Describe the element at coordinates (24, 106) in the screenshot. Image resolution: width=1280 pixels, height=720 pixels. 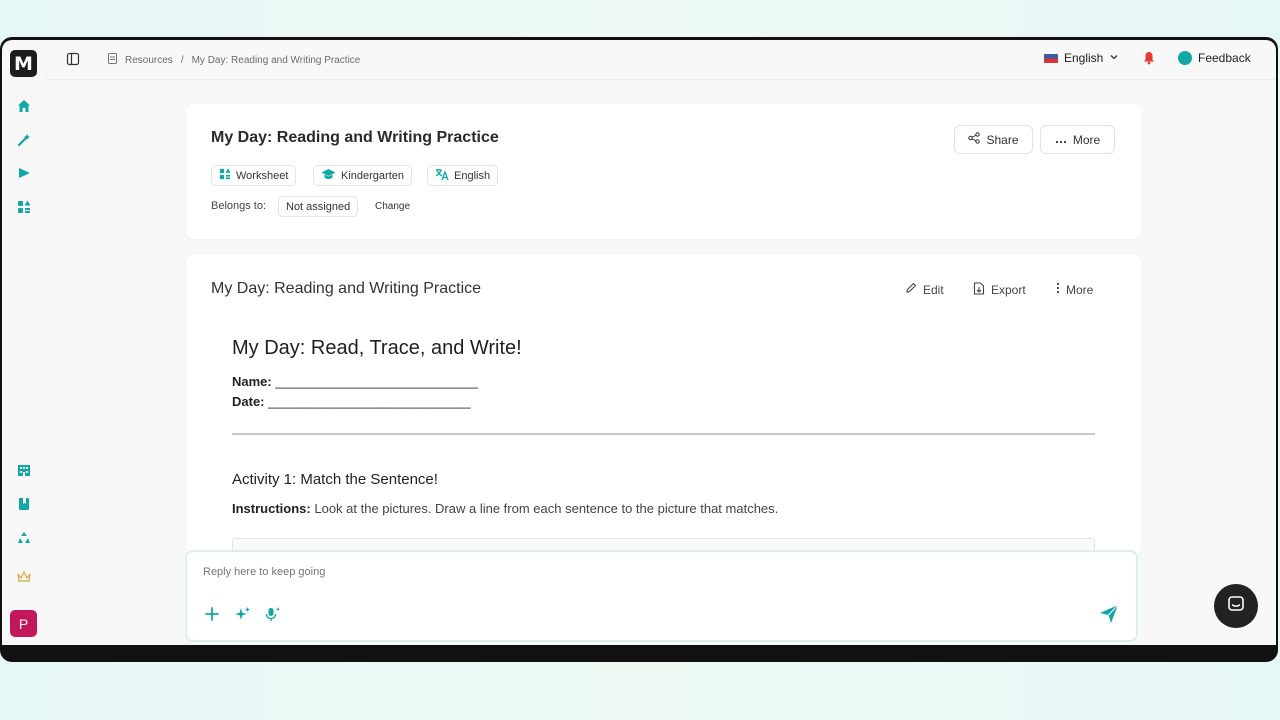
I see `home-icon` at that location.